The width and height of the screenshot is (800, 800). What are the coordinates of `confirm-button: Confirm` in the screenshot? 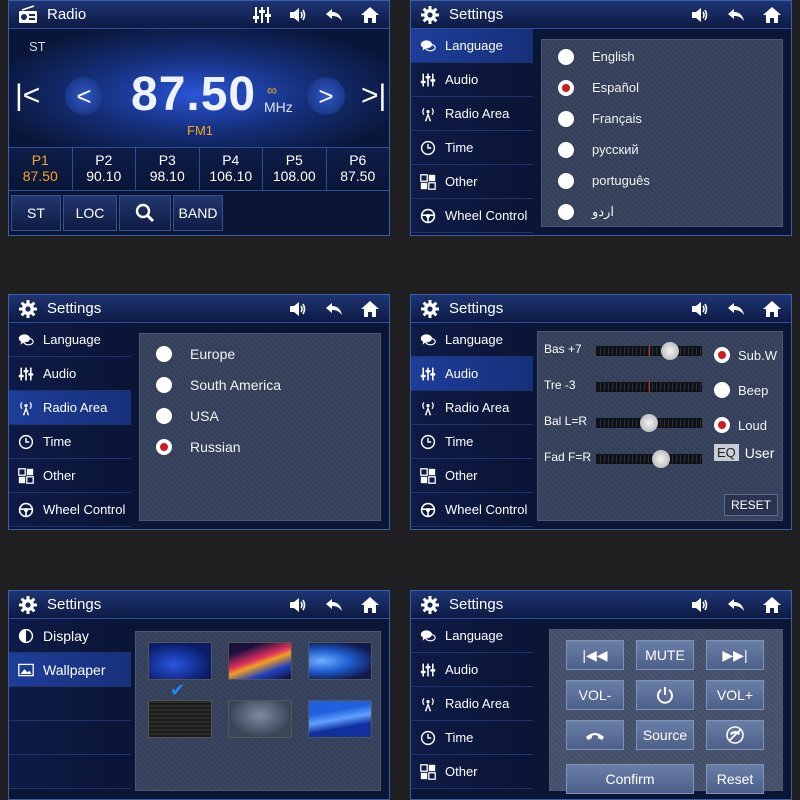 It's located at (630, 779).